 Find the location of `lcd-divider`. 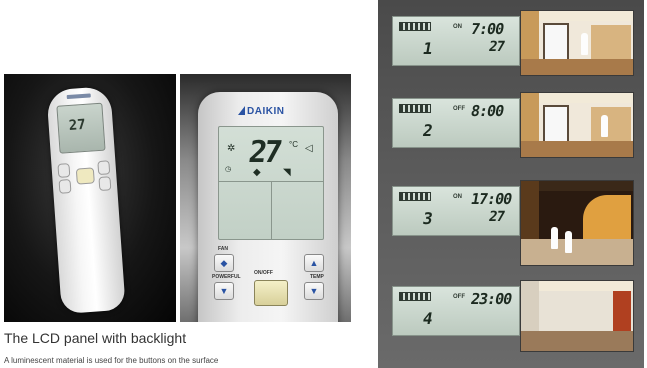

lcd-divider is located at coordinates (271, 210).